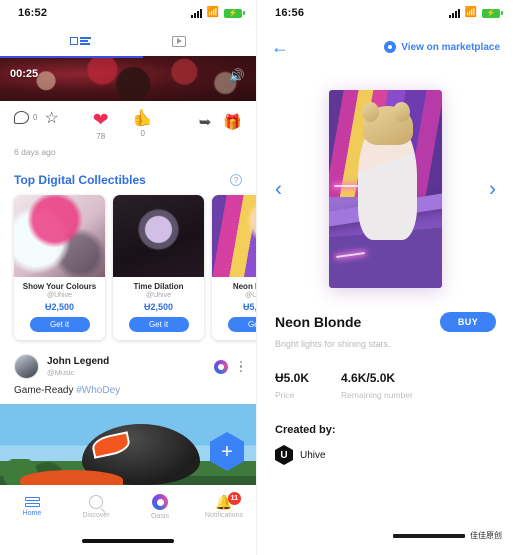 The height and width of the screenshot is (555, 514). I want to click on kebab-menu-icon, so click(240, 366).